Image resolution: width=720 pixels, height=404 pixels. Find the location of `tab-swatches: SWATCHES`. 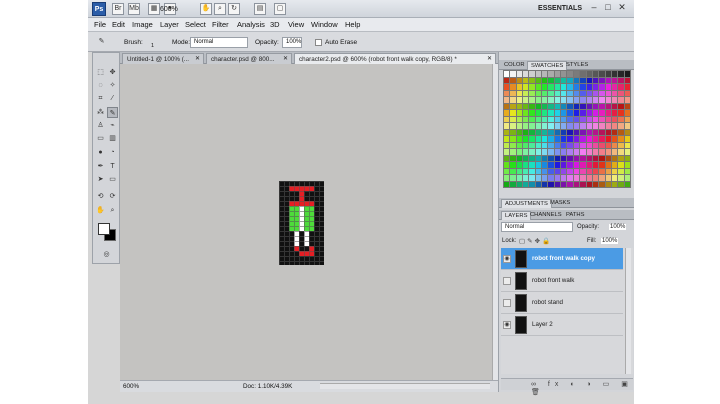

tab-swatches: SWATCHES is located at coordinates (547, 65).